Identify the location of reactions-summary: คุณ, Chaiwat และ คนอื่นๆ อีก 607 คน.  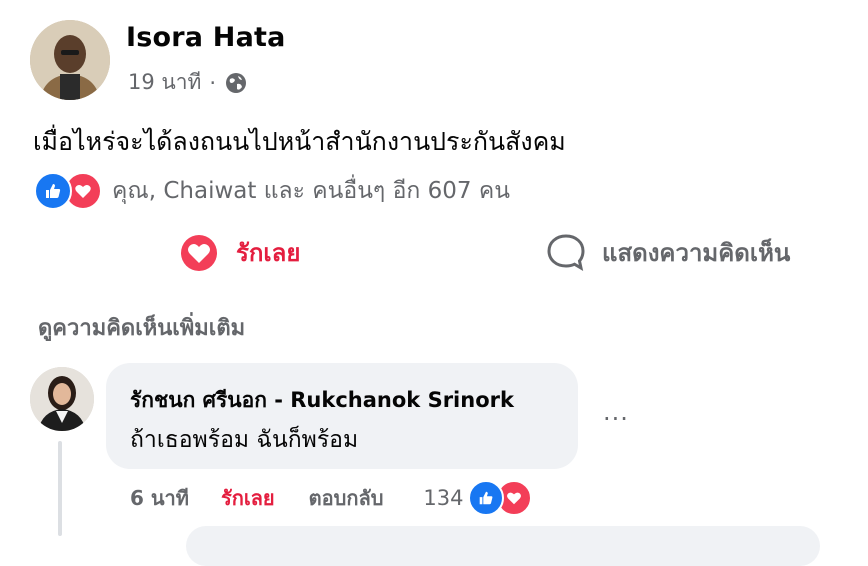
(272, 191).